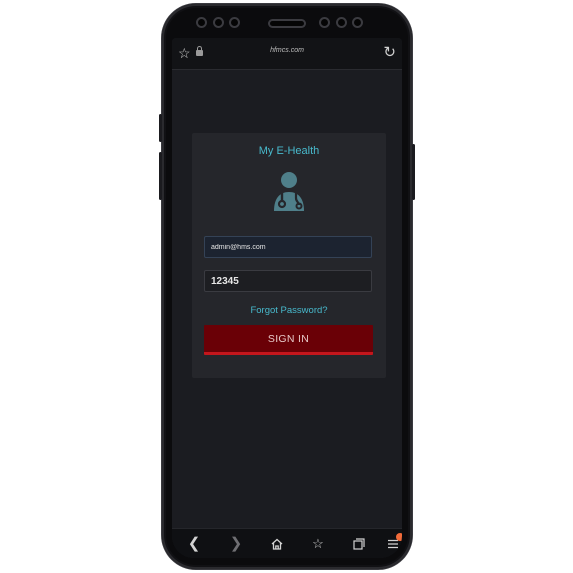 The height and width of the screenshot is (573, 573). Describe the element at coordinates (277, 544) in the screenshot. I see `home-icon` at that location.